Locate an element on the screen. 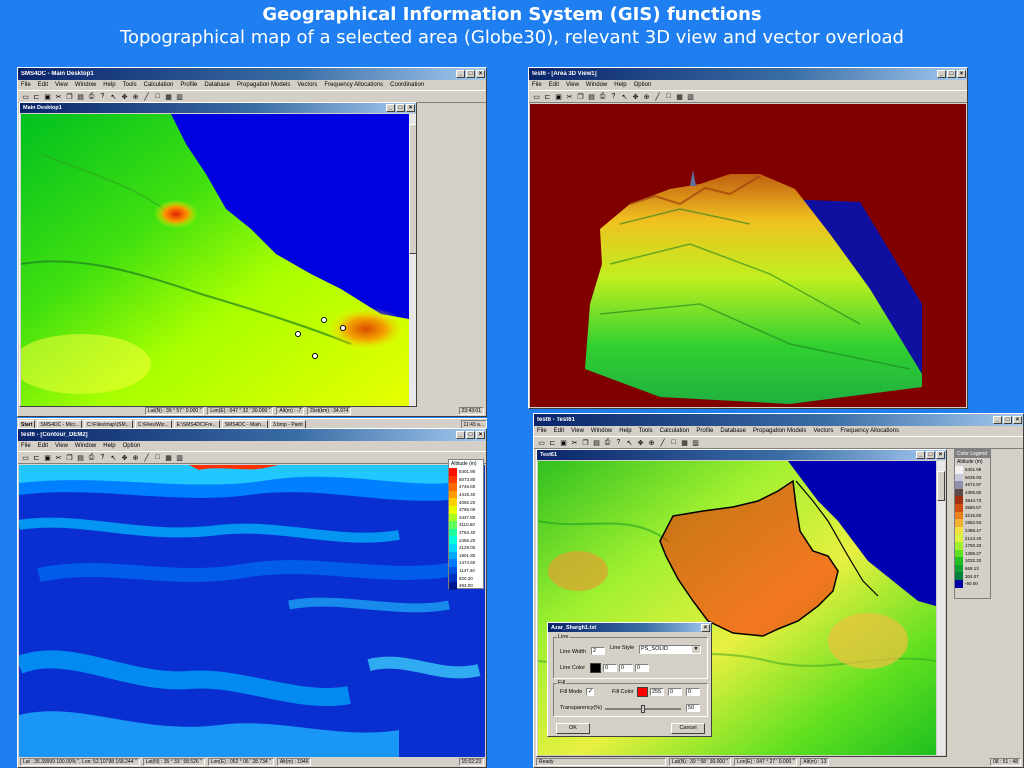 The image size is (1024, 768). line-width-input: 2 is located at coordinates (598, 651).